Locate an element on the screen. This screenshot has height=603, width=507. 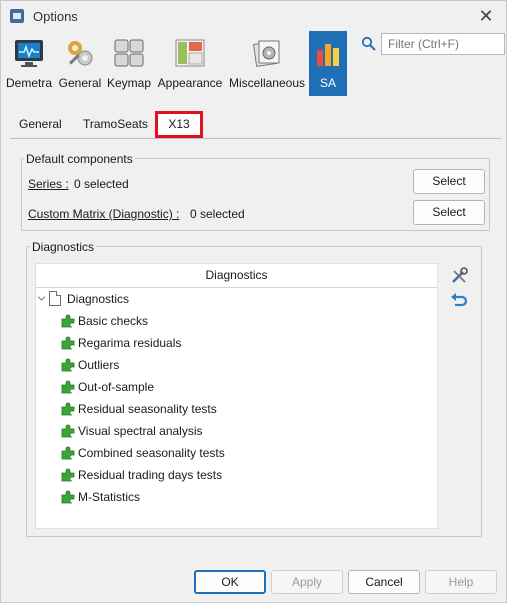
column-header: Diagnostics is located at coordinates (236, 276).